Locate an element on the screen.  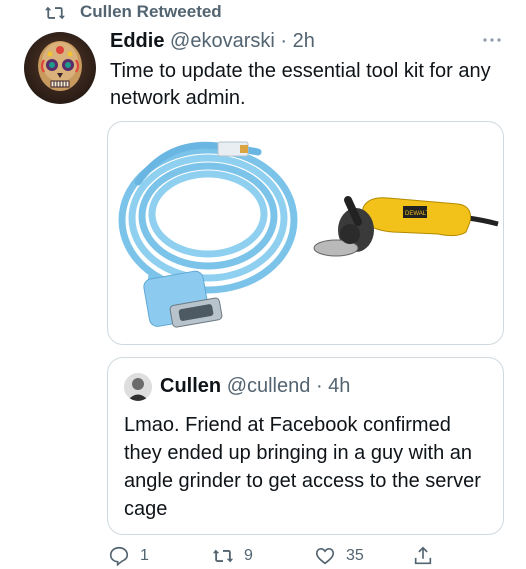
quote-author-handle: @cullend is located at coordinates (269, 386).